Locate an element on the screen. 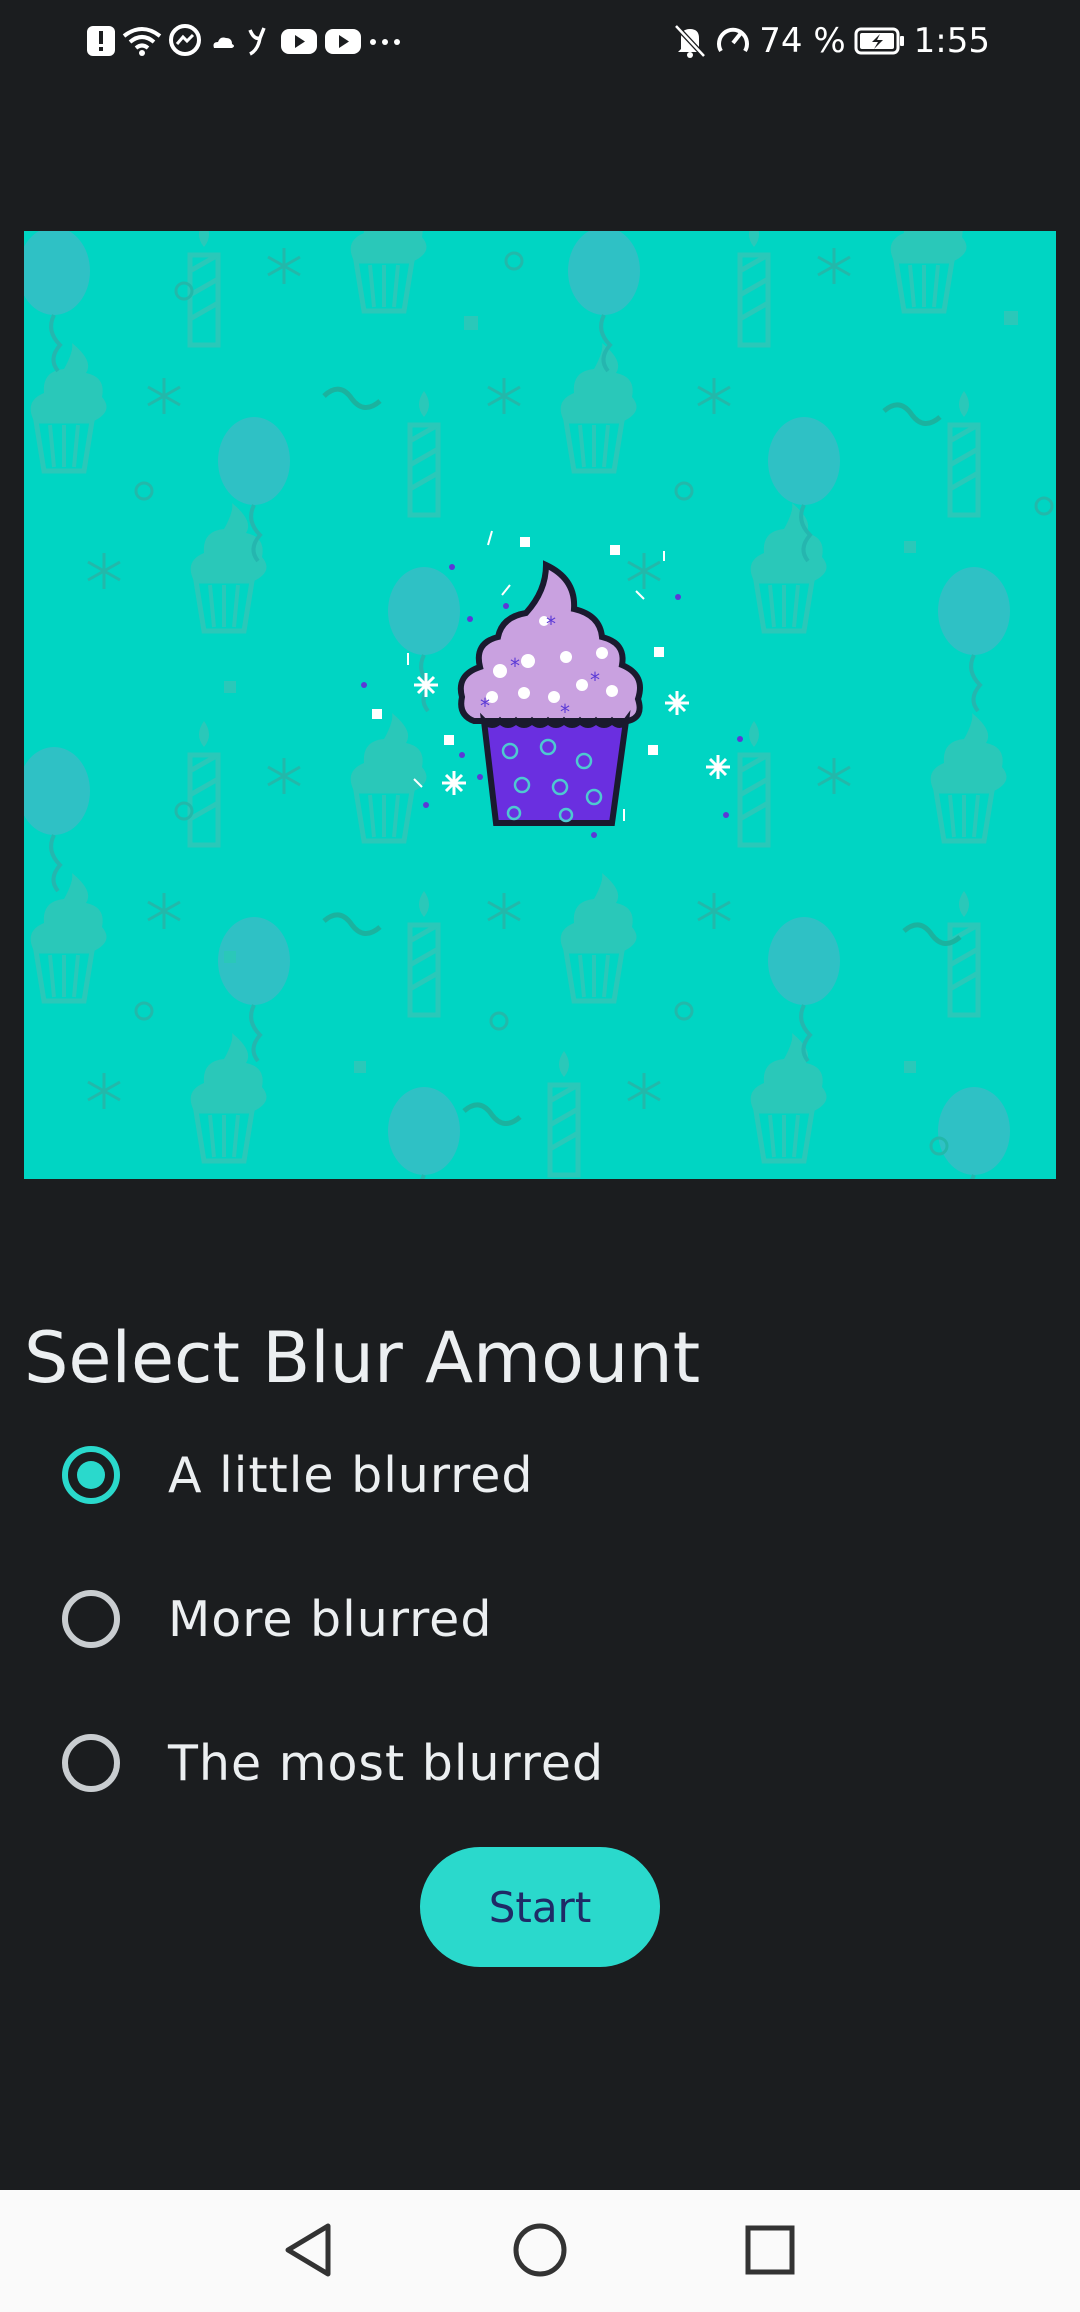 The image size is (1080, 2312). radio-label: More blurred is located at coordinates (330, 1619).